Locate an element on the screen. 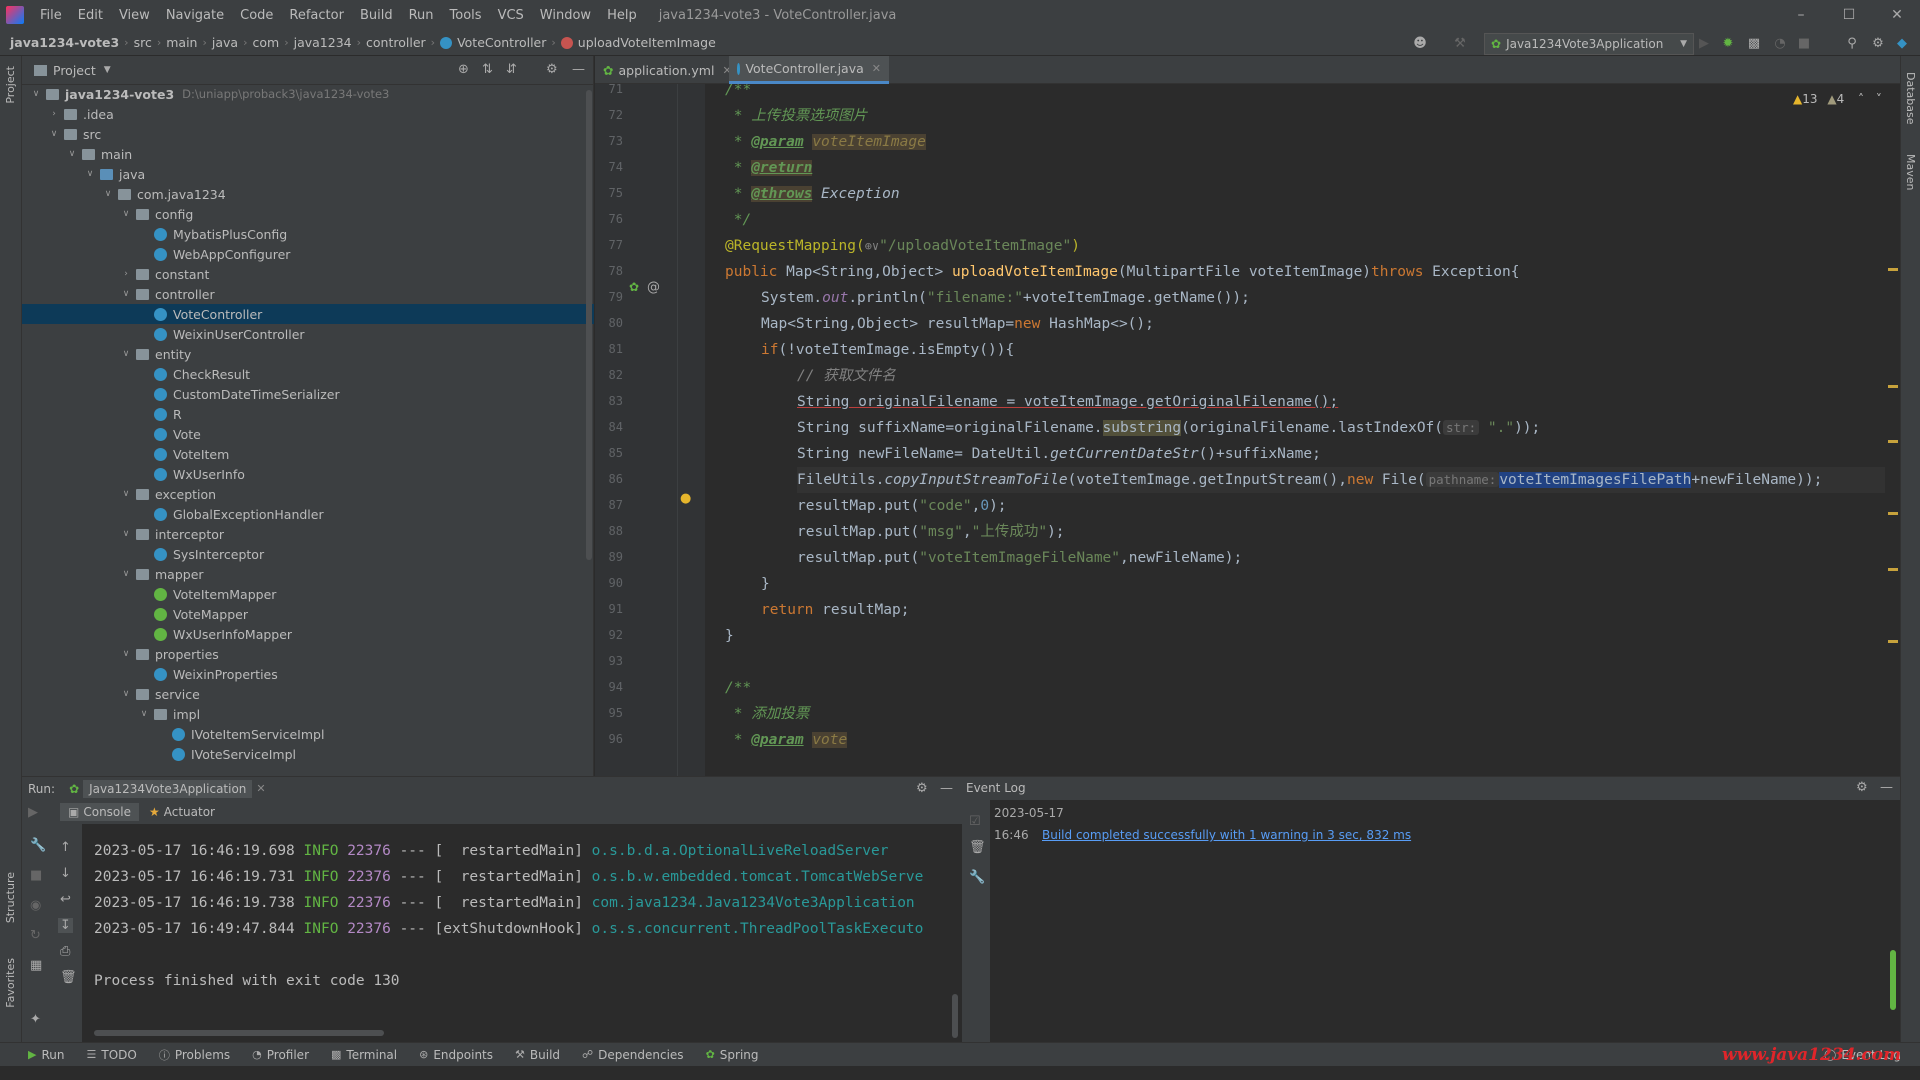 The image size is (1920, 1080). run-icon: ▶ is located at coordinates (1704, 43).